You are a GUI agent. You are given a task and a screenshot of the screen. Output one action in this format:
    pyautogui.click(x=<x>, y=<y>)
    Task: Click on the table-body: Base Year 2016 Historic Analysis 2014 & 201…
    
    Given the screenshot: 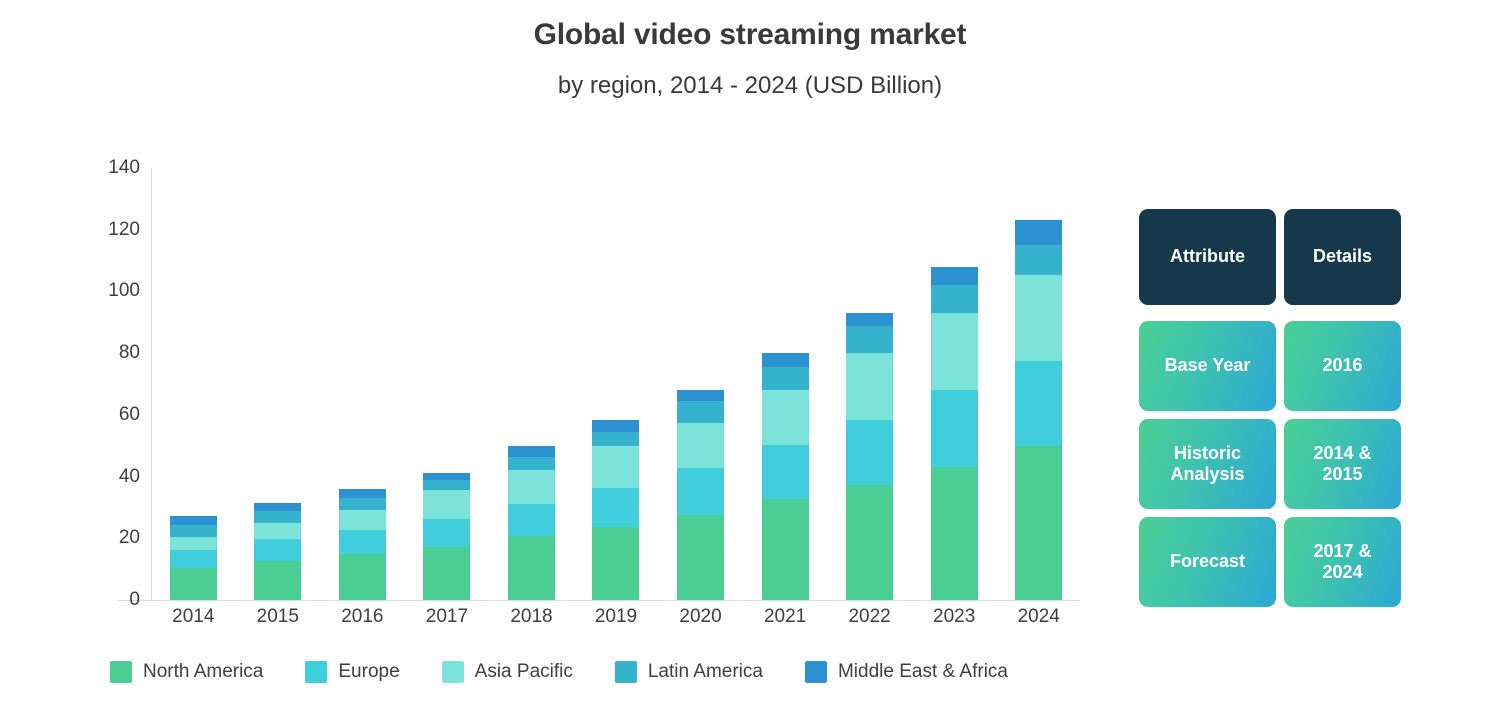 What is the action you would take?
    pyautogui.click(x=1270, y=460)
    